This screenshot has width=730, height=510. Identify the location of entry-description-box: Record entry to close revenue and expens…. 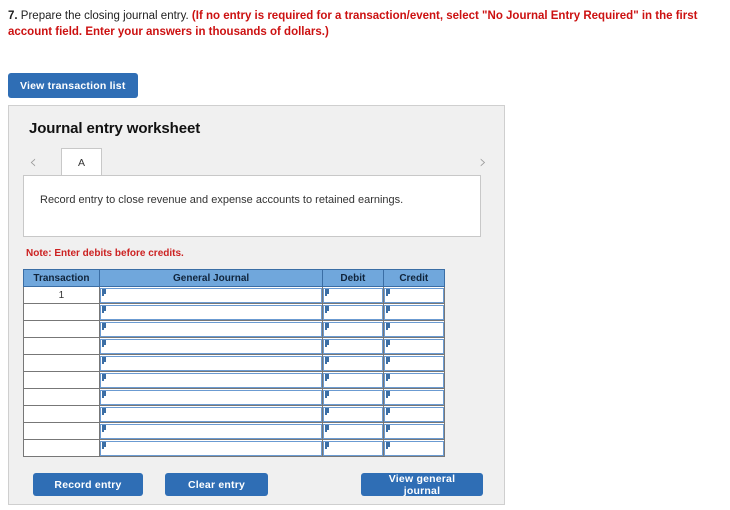
(252, 206).